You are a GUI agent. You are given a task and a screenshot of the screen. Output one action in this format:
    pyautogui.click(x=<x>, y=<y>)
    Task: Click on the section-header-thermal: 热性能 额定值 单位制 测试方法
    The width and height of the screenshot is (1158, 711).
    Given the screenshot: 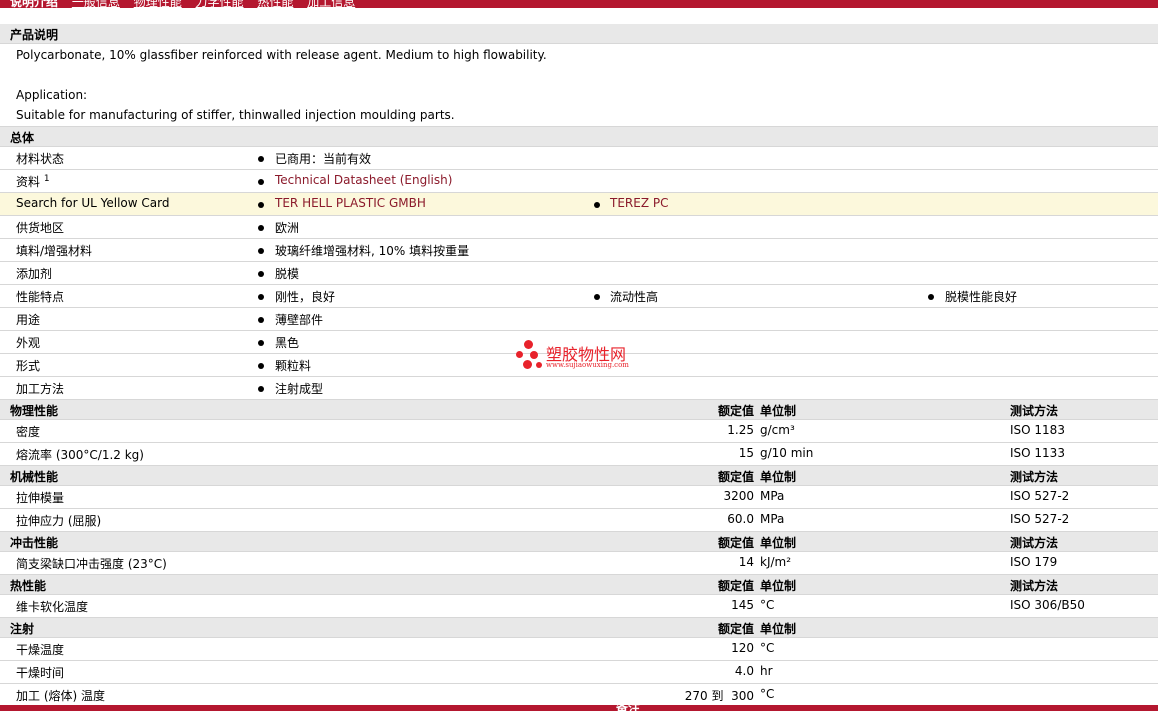 What is the action you would take?
    pyautogui.click(x=579, y=585)
    